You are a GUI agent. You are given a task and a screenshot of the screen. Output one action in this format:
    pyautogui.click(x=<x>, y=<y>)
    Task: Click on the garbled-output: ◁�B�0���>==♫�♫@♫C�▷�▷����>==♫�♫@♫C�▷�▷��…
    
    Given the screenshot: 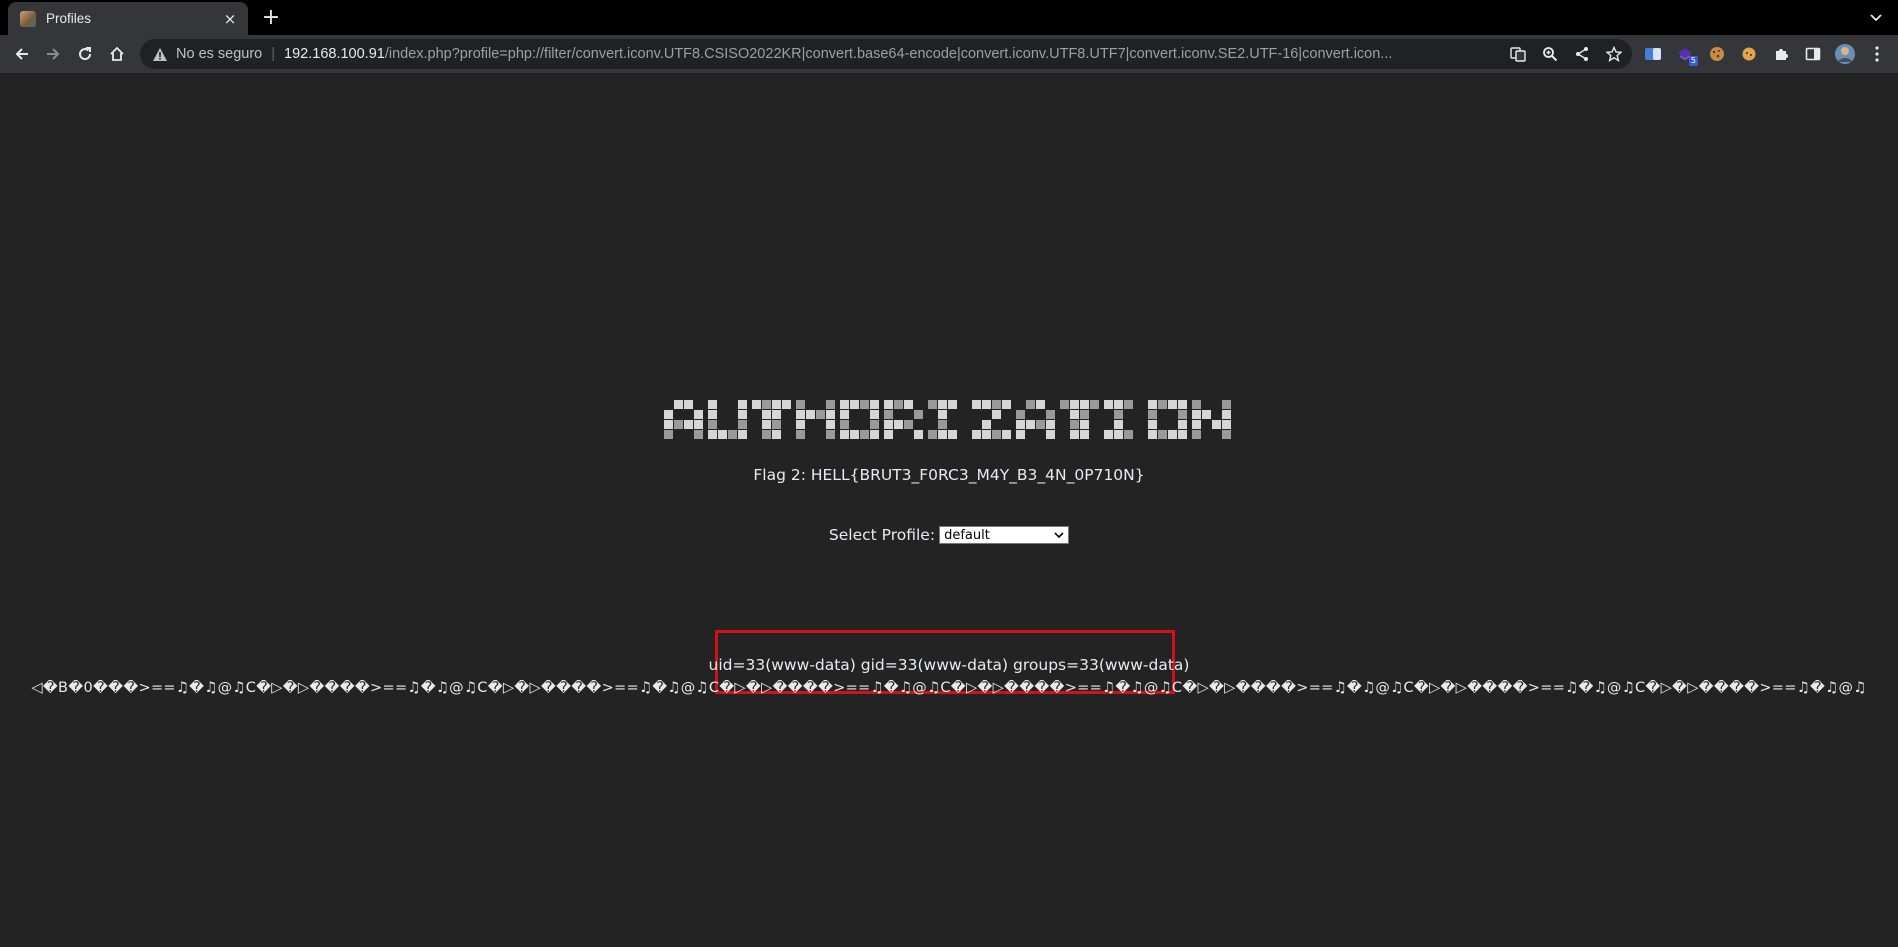 What is the action you would take?
    pyautogui.click(x=949, y=688)
    